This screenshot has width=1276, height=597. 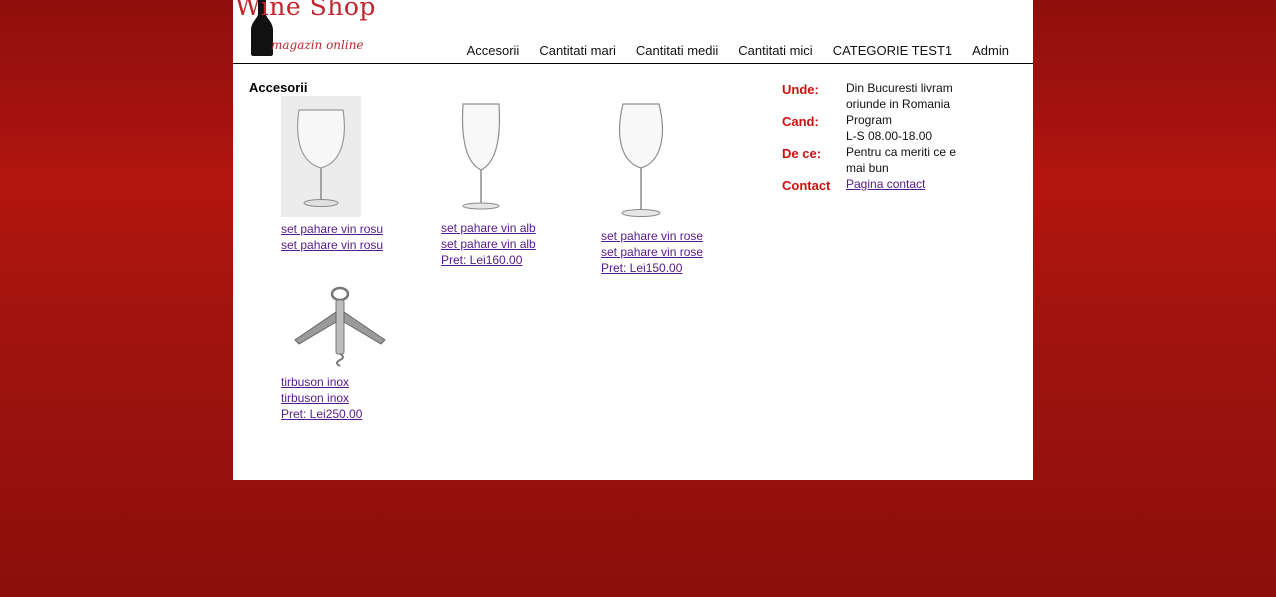 What do you see at coordinates (899, 96) in the screenshot?
I see `info-value: Din Bucuresti livram oriunde in Romania` at bounding box center [899, 96].